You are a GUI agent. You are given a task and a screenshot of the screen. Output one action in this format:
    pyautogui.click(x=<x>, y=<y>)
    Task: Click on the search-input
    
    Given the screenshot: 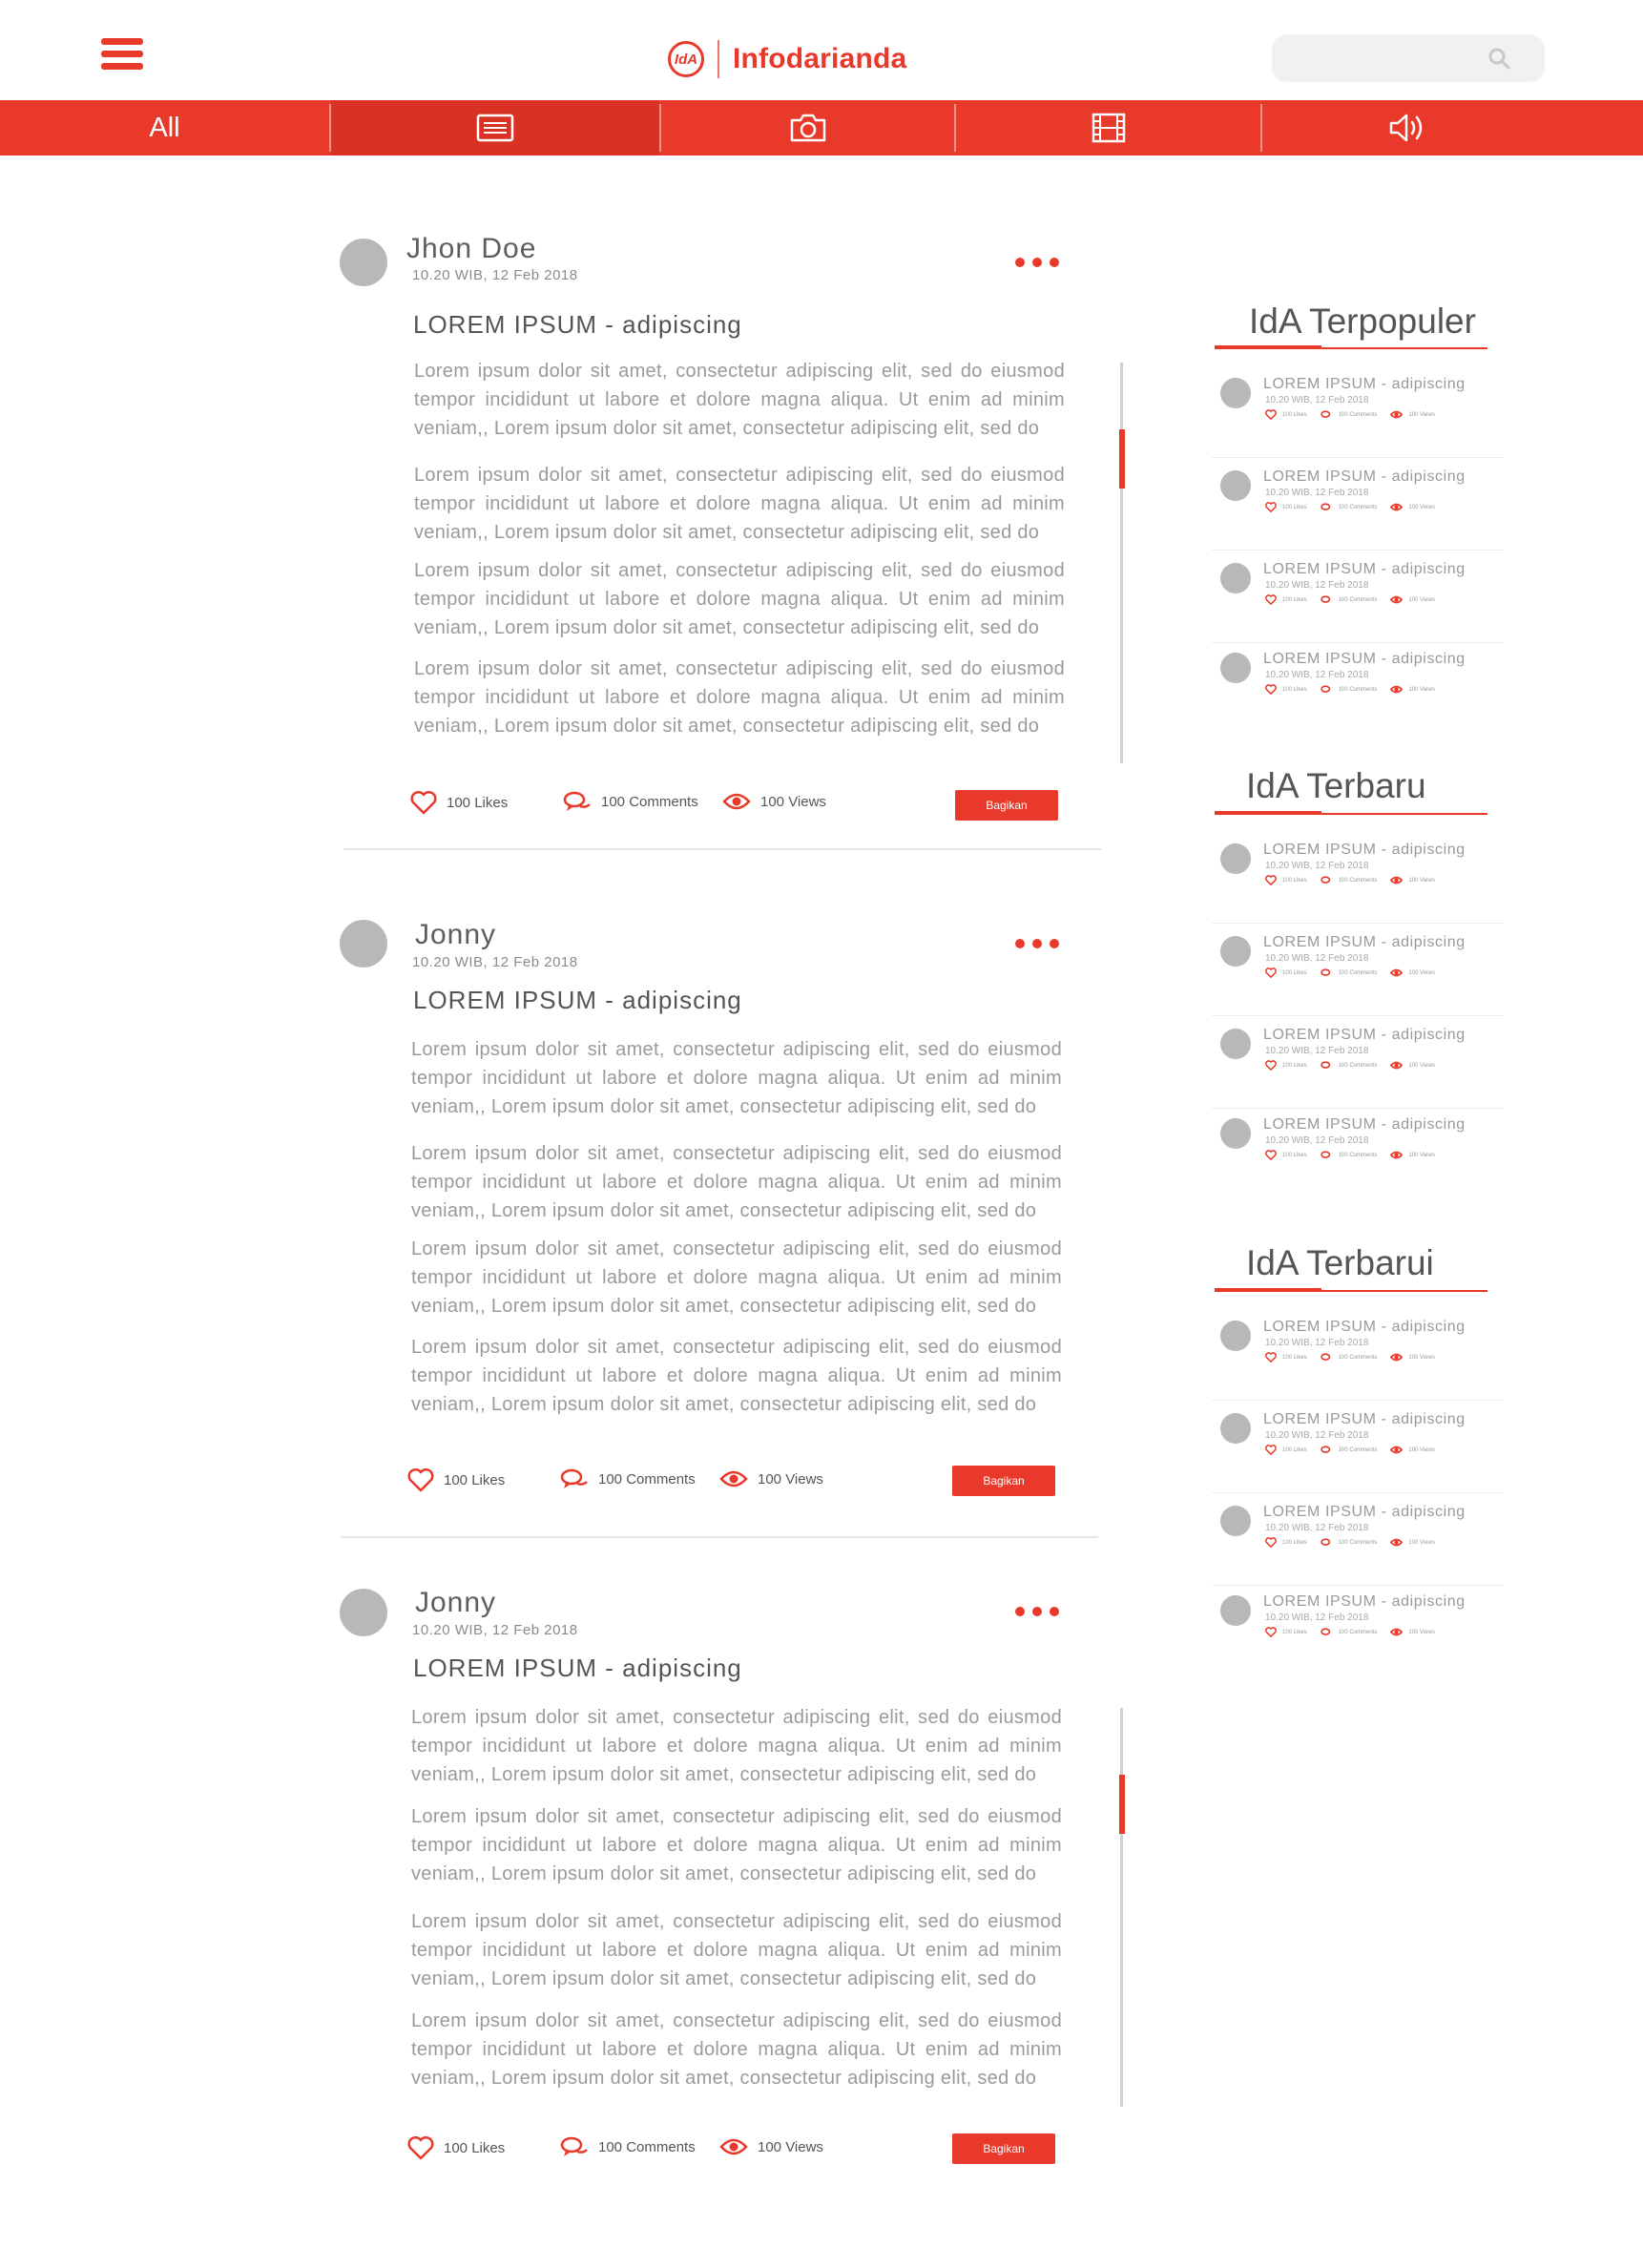 What is the action you would take?
    pyautogui.click(x=1409, y=58)
    